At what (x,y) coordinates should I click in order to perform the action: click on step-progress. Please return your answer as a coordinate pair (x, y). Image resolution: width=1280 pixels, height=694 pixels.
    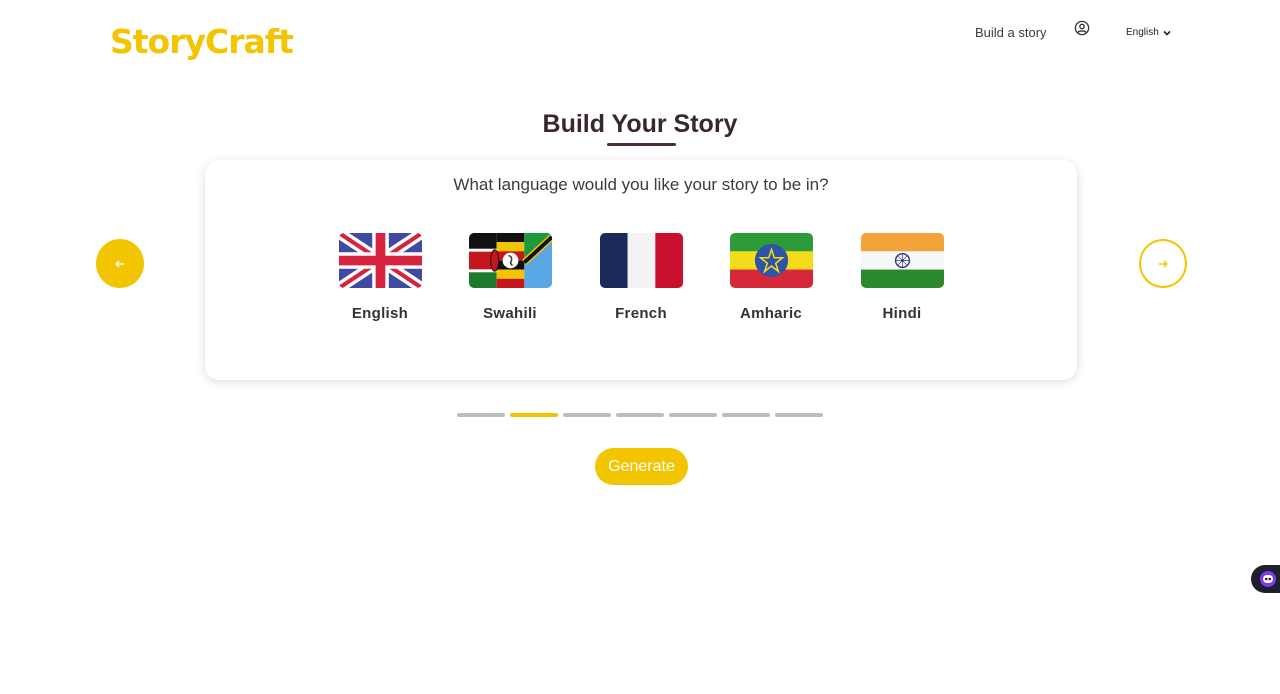
    Looking at the image, I should click on (640, 415).